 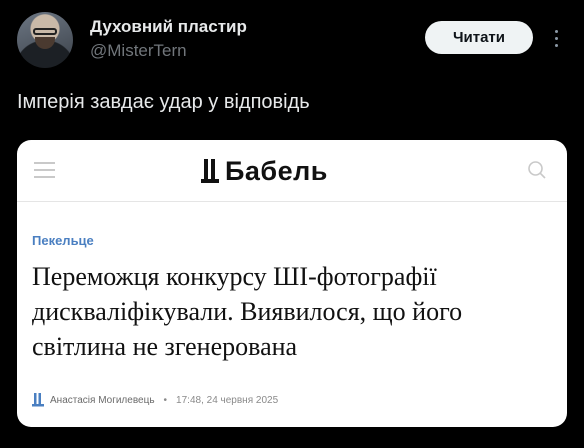 I want to click on avatar-beard, so click(x=45, y=43).